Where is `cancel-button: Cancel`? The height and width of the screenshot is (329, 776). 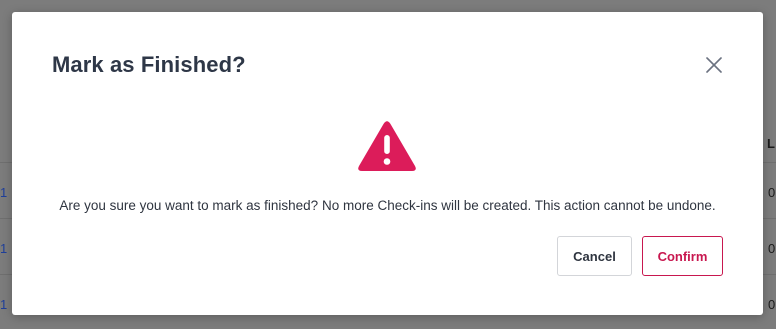 cancel-button: Cancel is located at coordinates (594, 256).